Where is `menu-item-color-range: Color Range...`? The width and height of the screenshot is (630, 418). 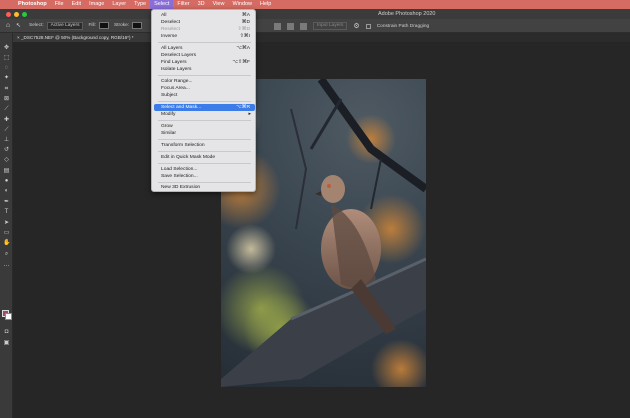
menu-item-color-range: Color Range... is located at coordinates (204, 81).